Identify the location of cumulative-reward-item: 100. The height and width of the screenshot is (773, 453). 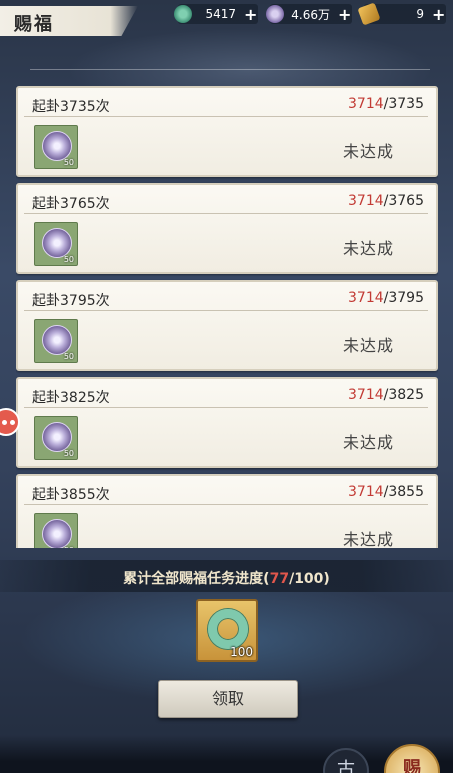
(227, 630).